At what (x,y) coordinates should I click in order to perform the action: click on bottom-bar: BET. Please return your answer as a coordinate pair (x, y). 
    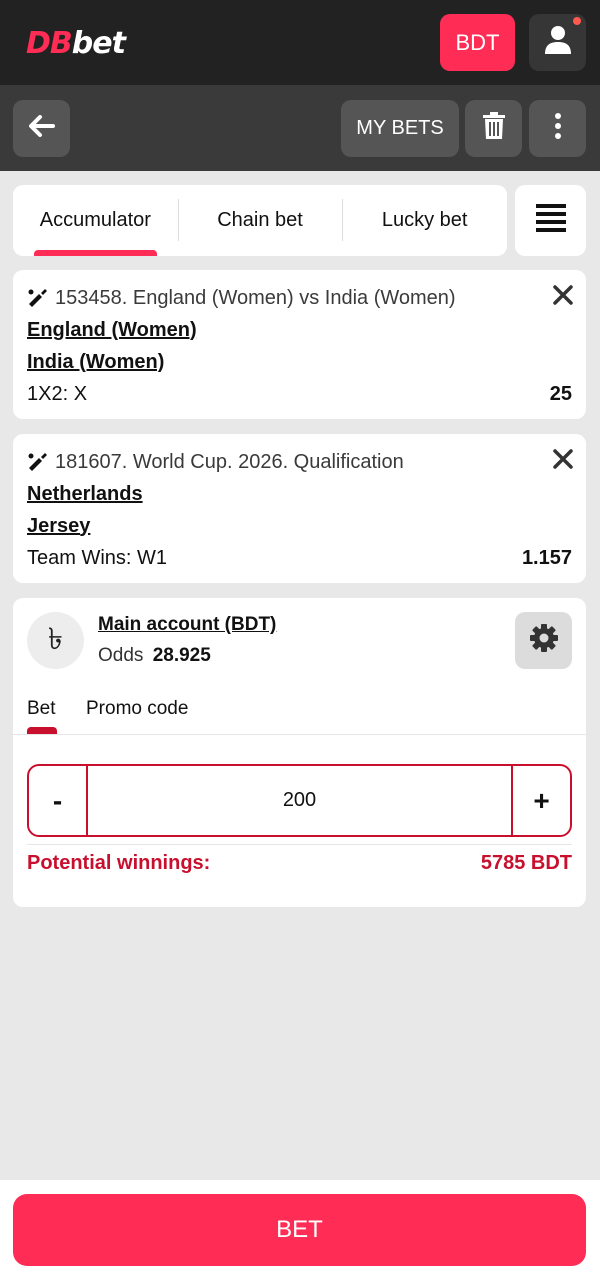
    Looking at the image, I should click on (300, 1230).